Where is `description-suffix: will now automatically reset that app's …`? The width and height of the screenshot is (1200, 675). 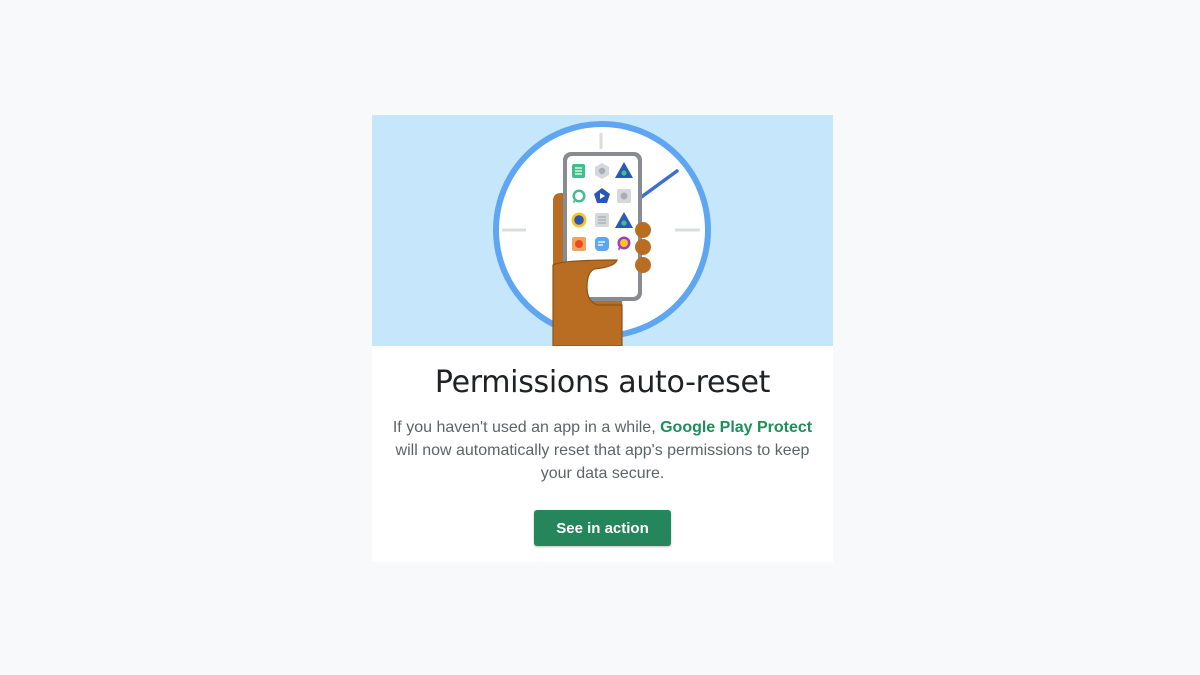
description-suffix: will now automatically reset that app's … is located at coordinates (602, 462).